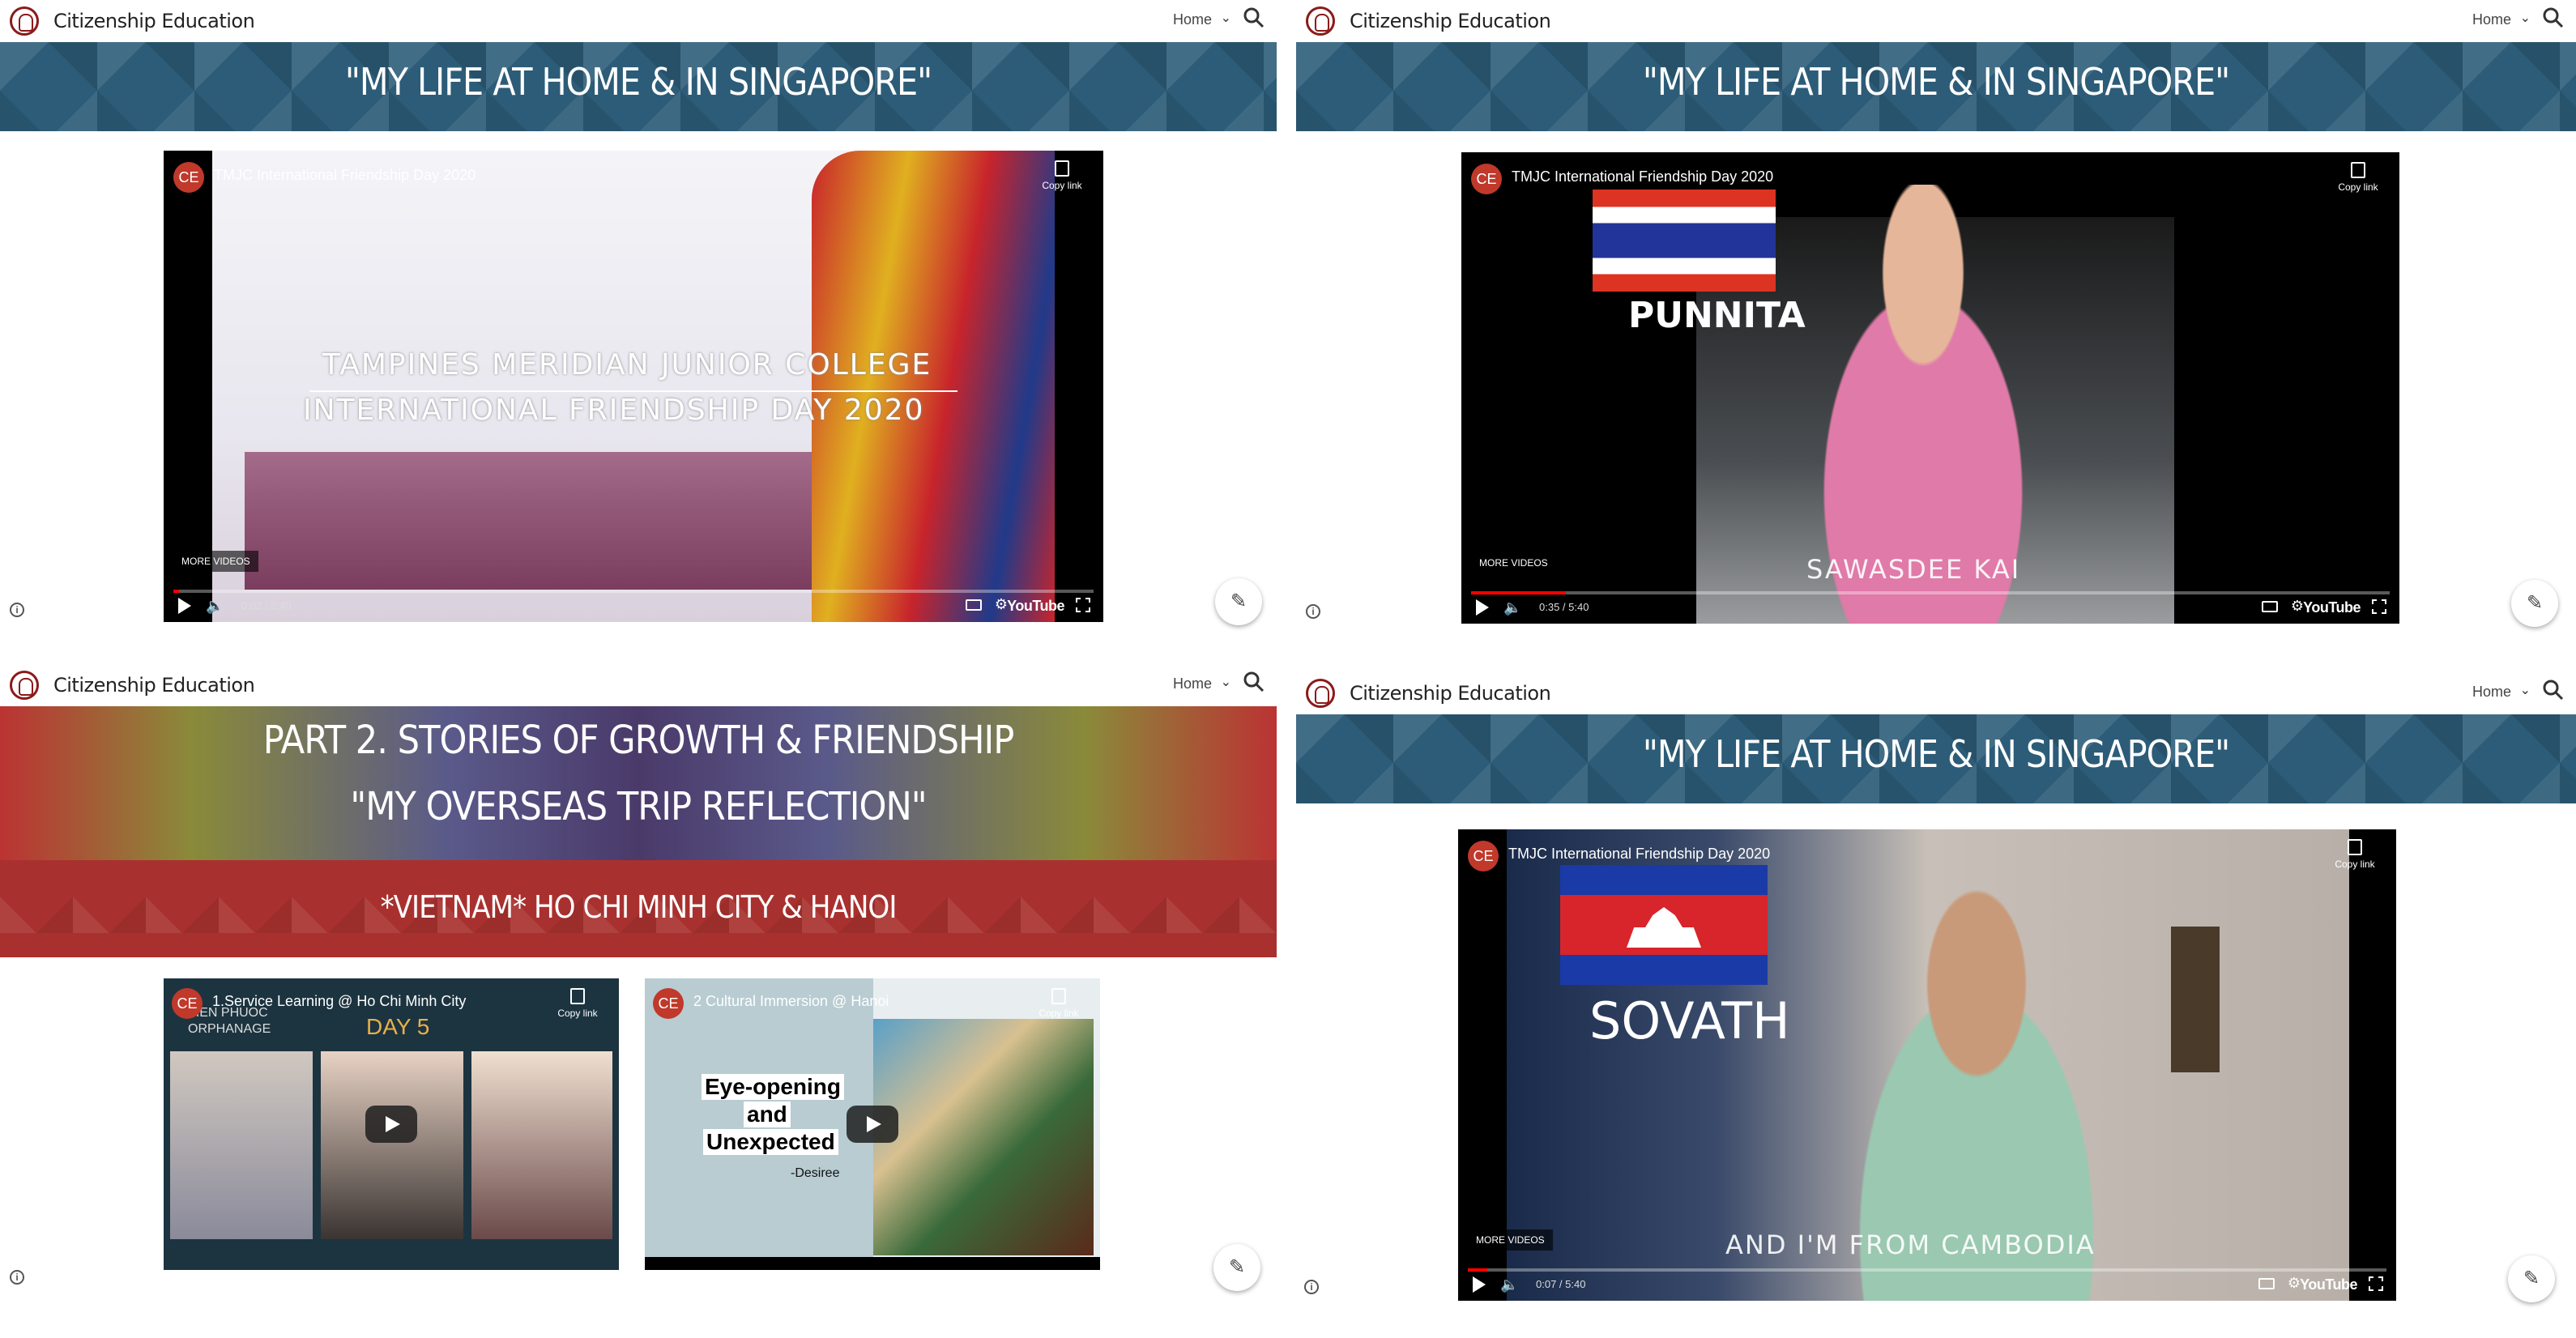 This screenshot has height=1338, width=2576. I want to click on video-title: 1.Service Learning @ Ho Chi Minh City, so click(339, 1002).